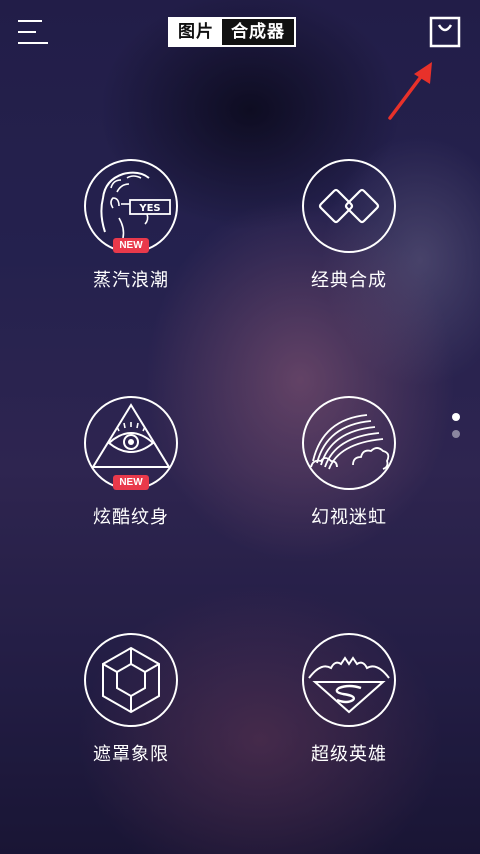 The width and height of the screenshot is (480, 854). What do you see at coordinates (196, 32) in the screenshot?
I see `logo-left-text: 图片` at bounding box center [196, 32].